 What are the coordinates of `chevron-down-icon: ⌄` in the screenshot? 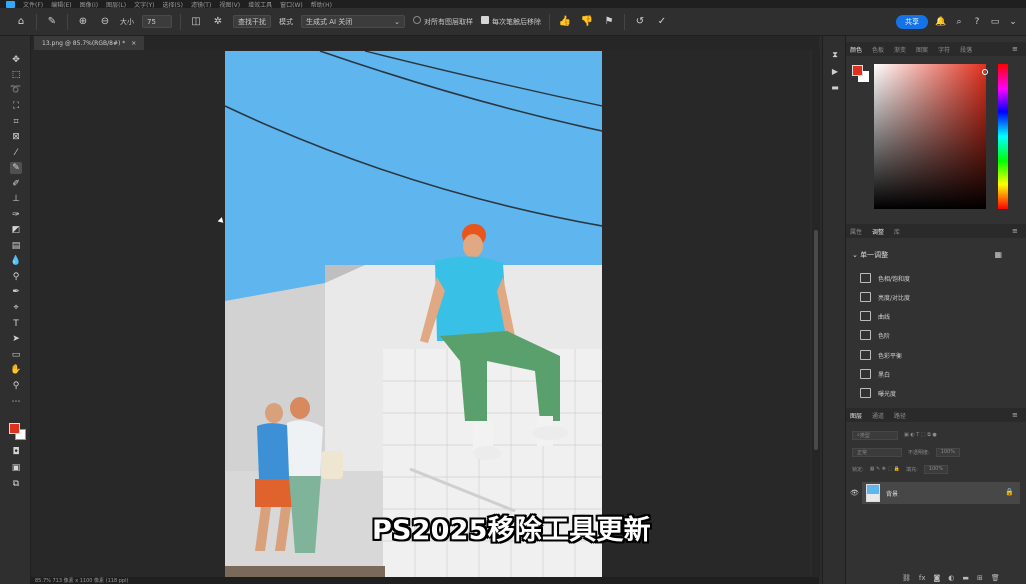 It's located at (1013, 22).